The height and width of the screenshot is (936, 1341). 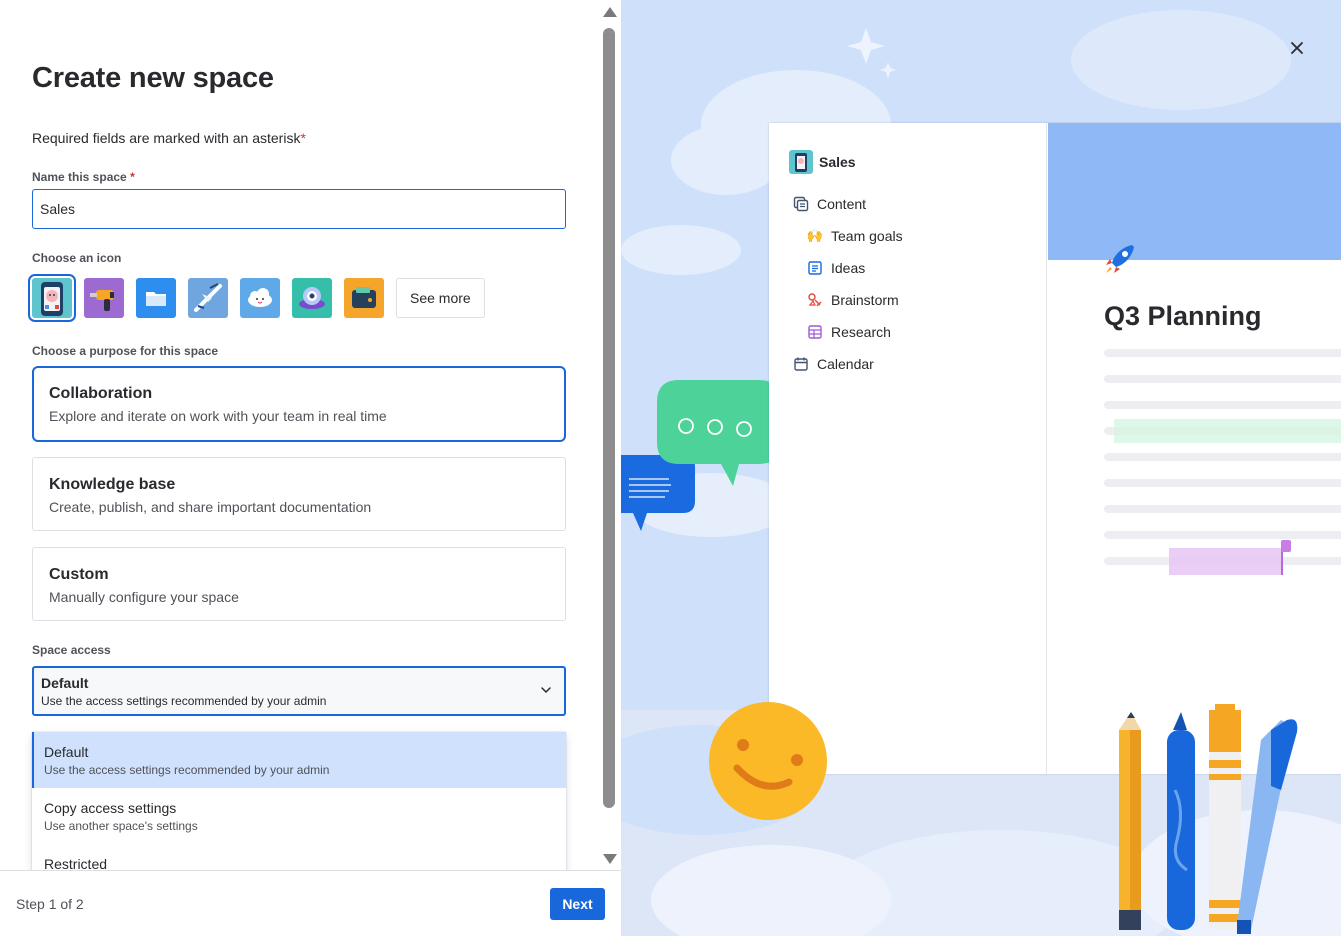 What do you see at coordinates (71, 650) in the screenshot?
I see `space-access-label: Space access` at bounding box center [71, 650].